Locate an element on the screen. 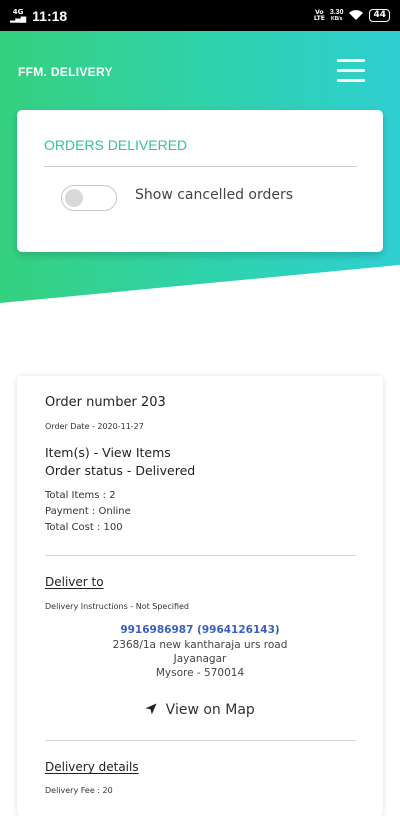 This screenshot has width=400, height=816. payment-method: Payment : Online is located at coordinates (88, 511).